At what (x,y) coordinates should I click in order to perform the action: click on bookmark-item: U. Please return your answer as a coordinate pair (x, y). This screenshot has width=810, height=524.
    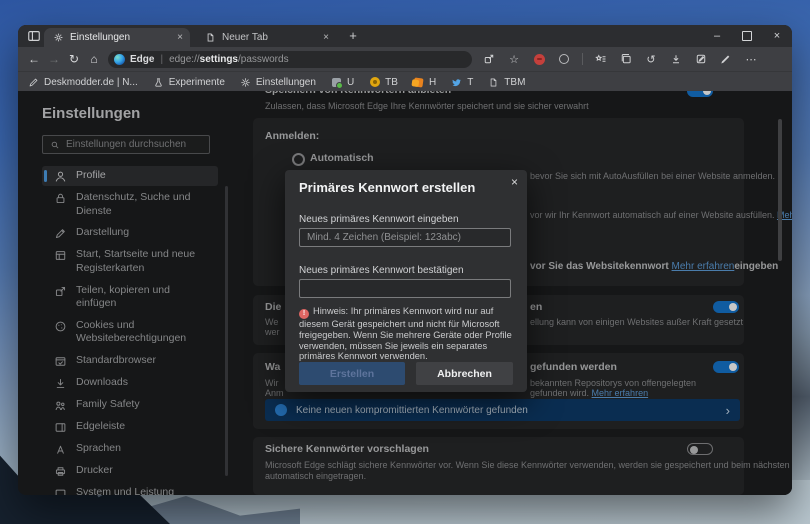
    Looking at the image, I should click on (343, 82).